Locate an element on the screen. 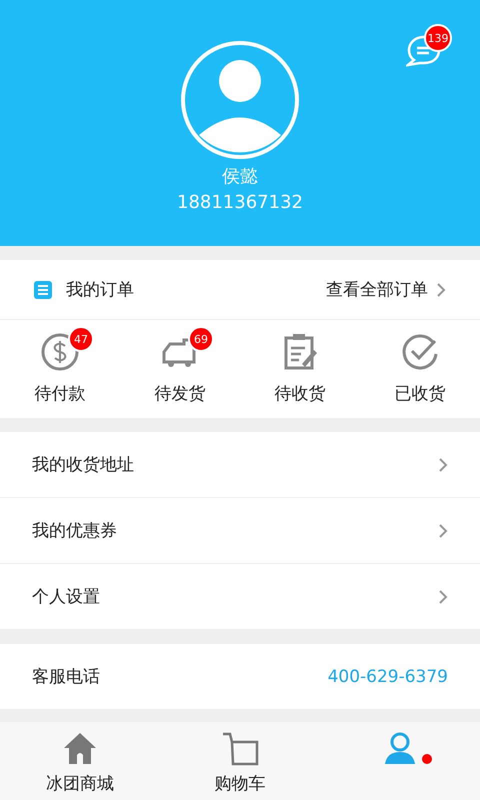 The height and width of the screenshot is (800, 480). menu-item: 我的收货地址 is located at coordinates (240, 465).